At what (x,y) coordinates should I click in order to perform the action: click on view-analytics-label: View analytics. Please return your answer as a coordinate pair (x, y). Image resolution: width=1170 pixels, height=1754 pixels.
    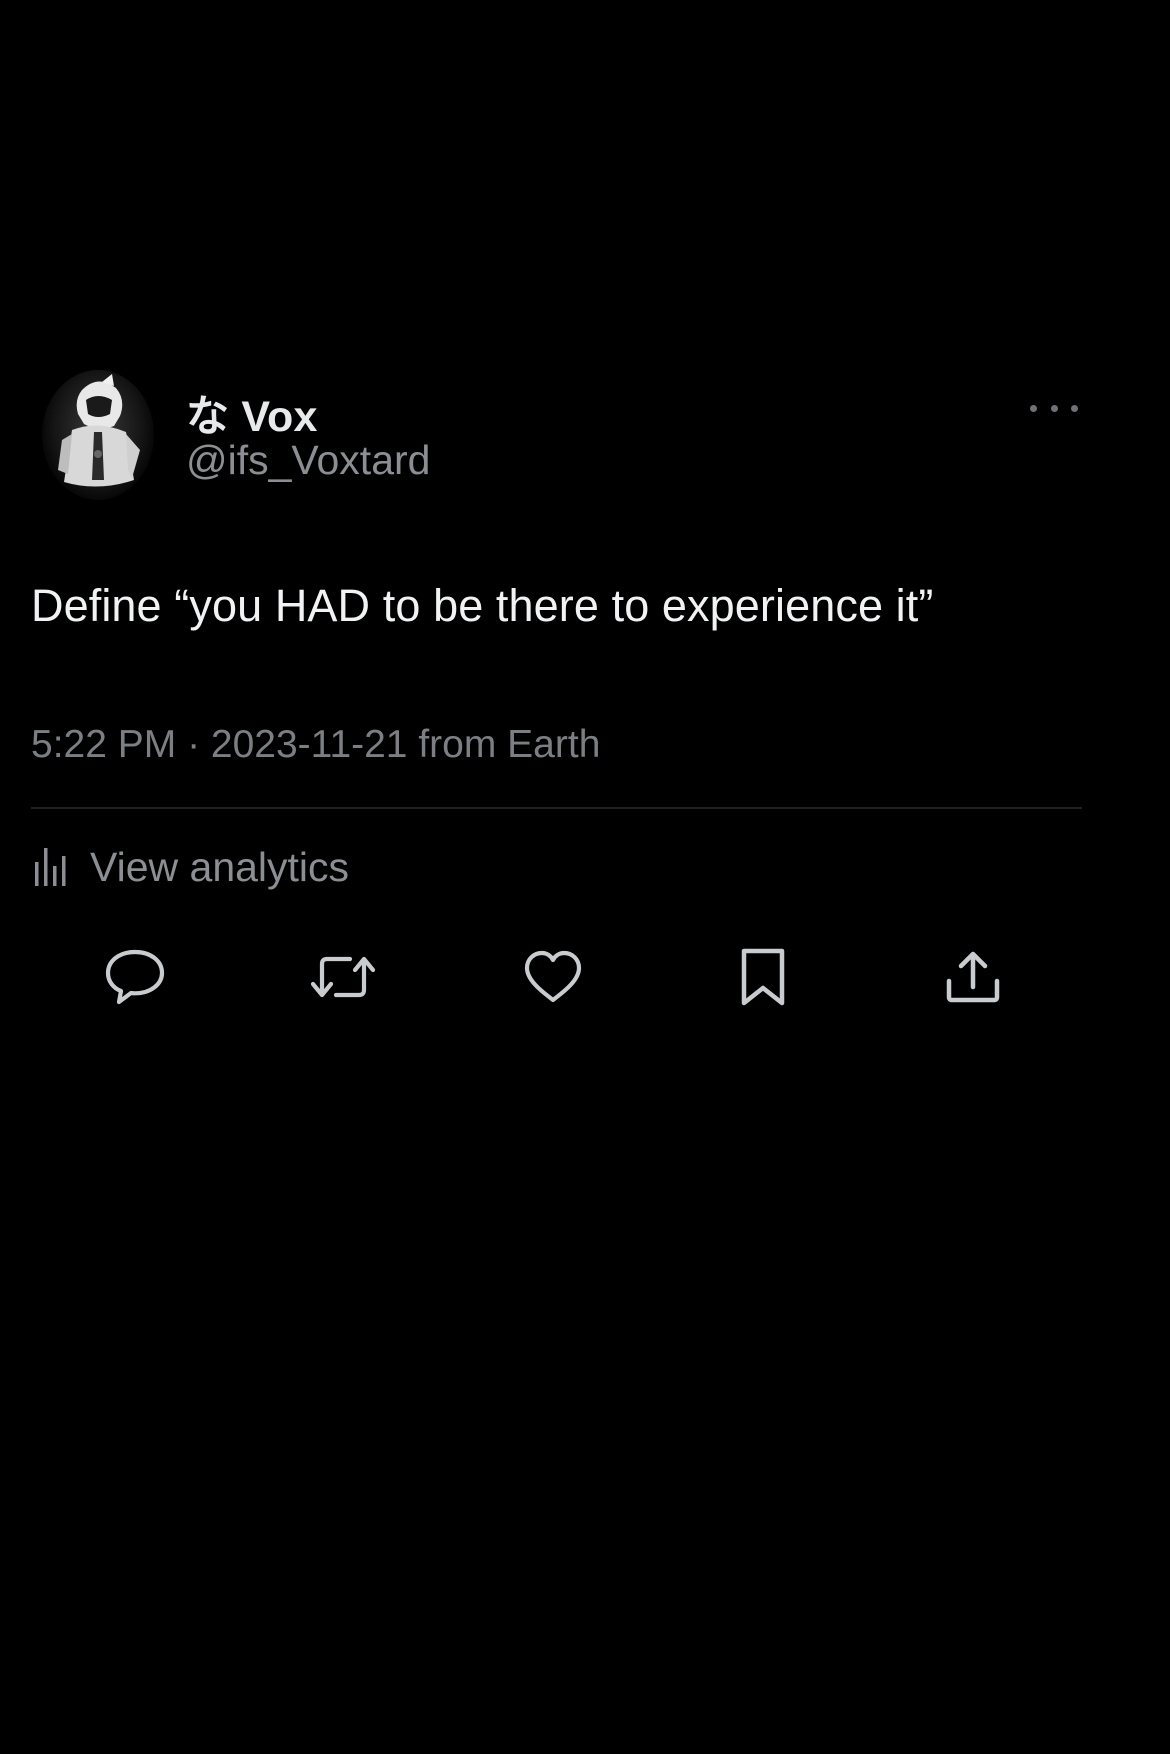
    Looking at the image, I should click on (220, 866).